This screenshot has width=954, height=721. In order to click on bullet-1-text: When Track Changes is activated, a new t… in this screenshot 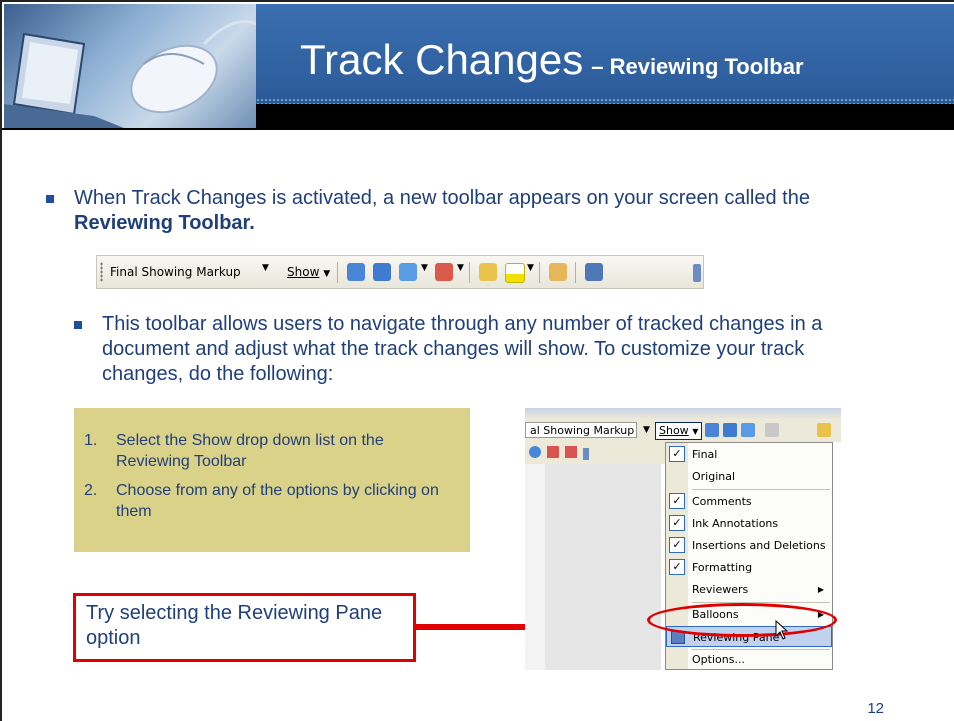, I will do `click(442, 198)`.